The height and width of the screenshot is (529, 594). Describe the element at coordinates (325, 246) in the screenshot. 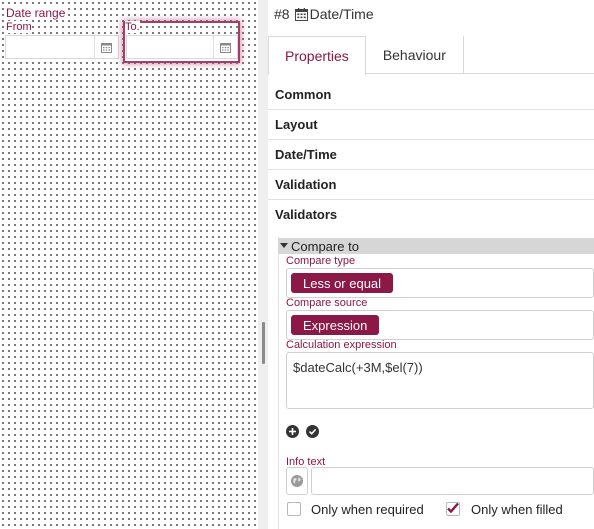

I see `compare-to-title: Compare to` at that location.